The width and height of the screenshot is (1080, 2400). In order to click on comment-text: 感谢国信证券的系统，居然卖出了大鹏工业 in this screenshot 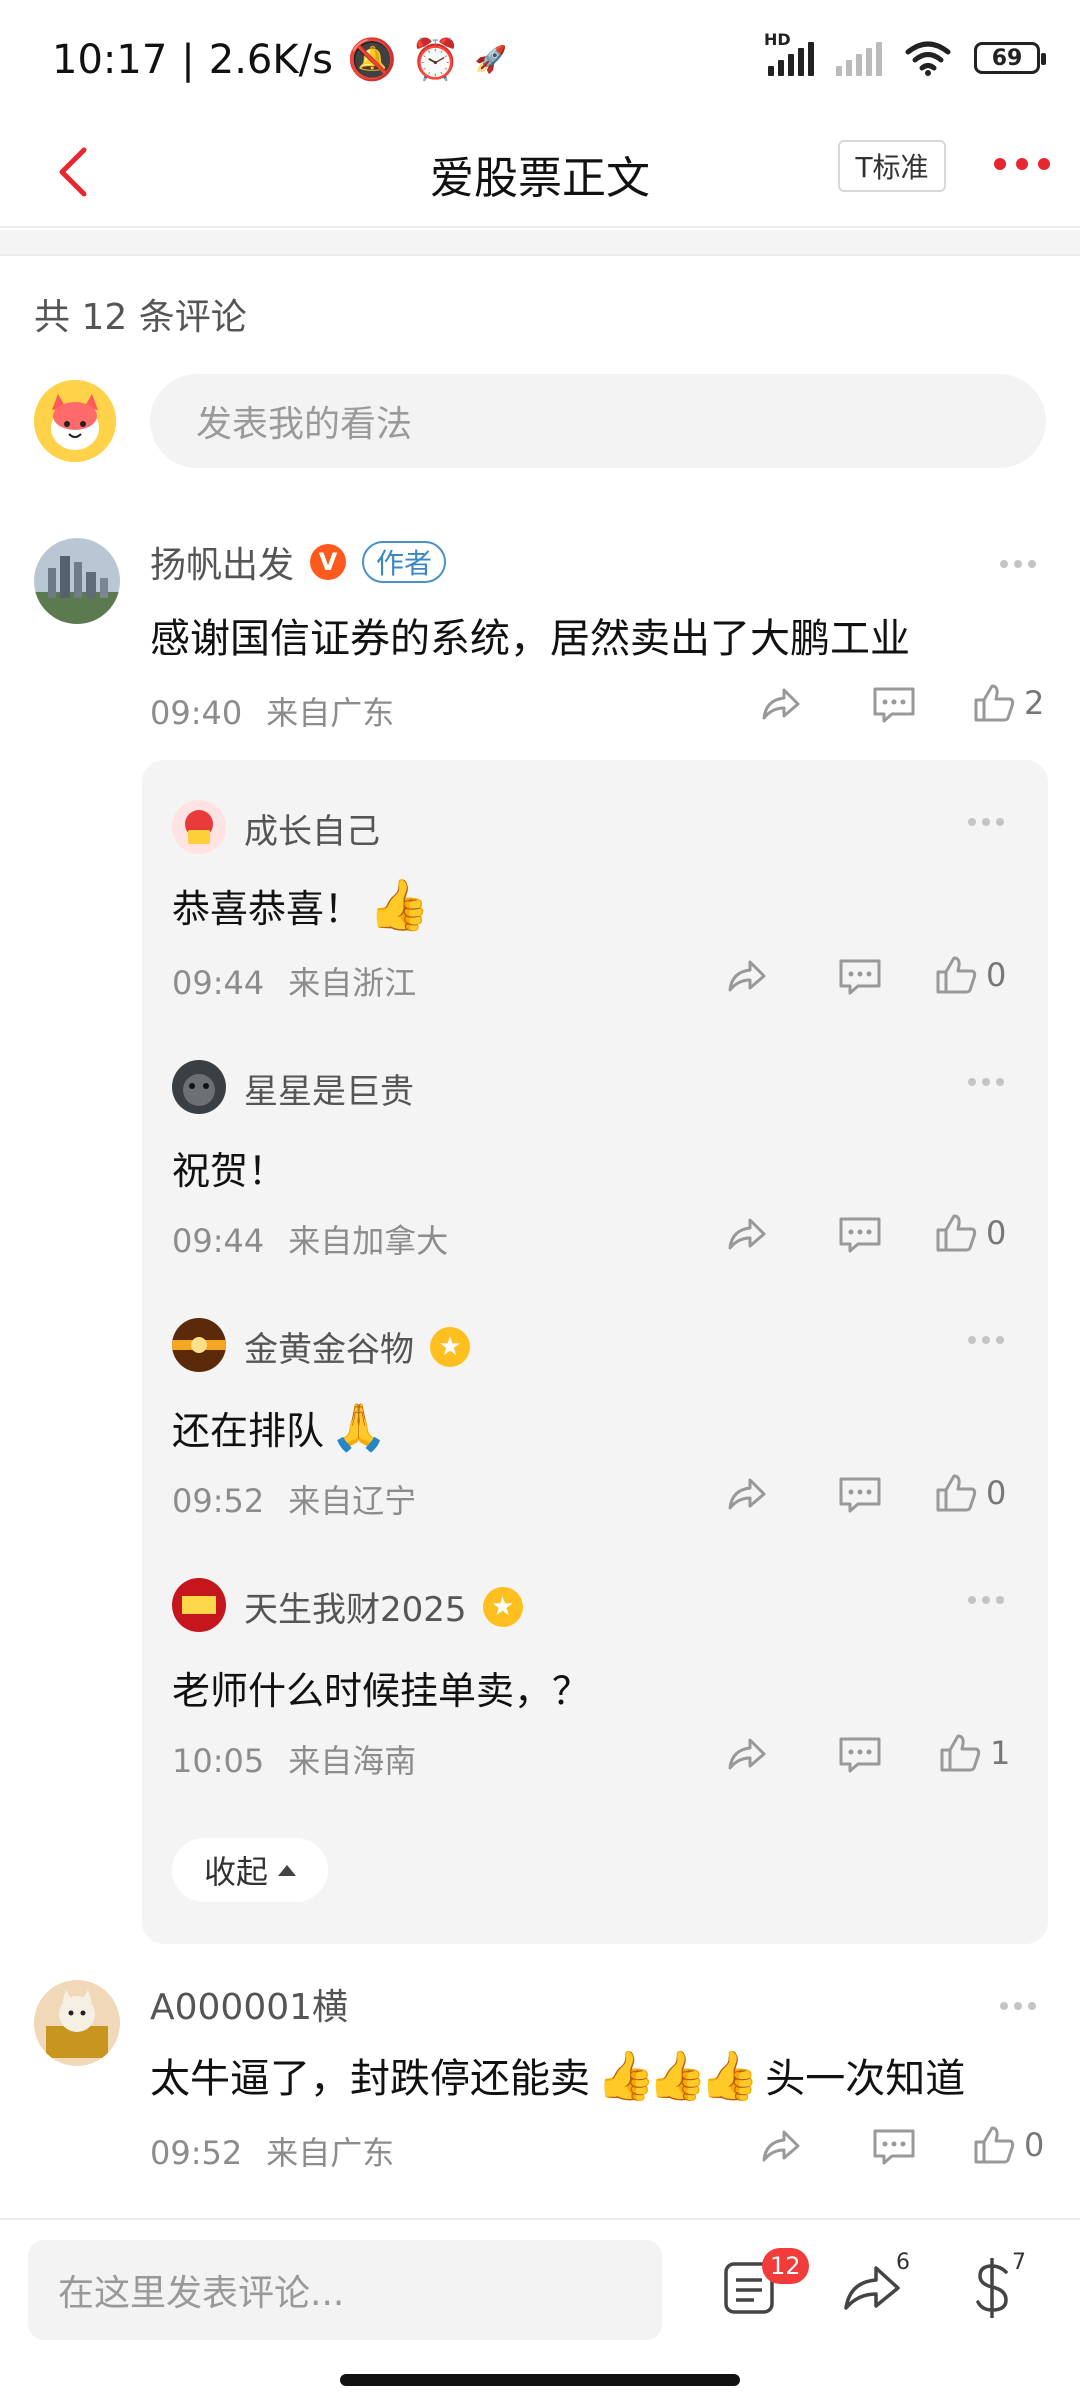, I will do `click(530, 639)`.